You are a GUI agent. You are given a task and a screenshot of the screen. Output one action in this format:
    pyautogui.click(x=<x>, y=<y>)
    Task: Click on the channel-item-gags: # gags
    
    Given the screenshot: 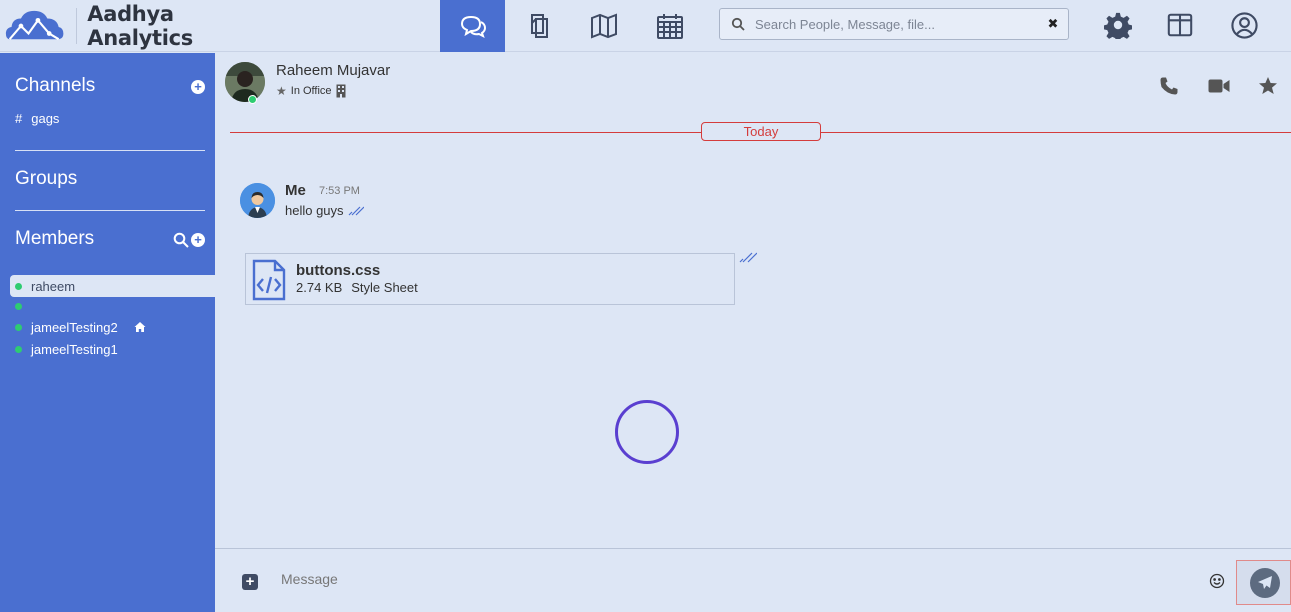 What is the action you would take?
    pyautogui.click(x=37, y=118)
    